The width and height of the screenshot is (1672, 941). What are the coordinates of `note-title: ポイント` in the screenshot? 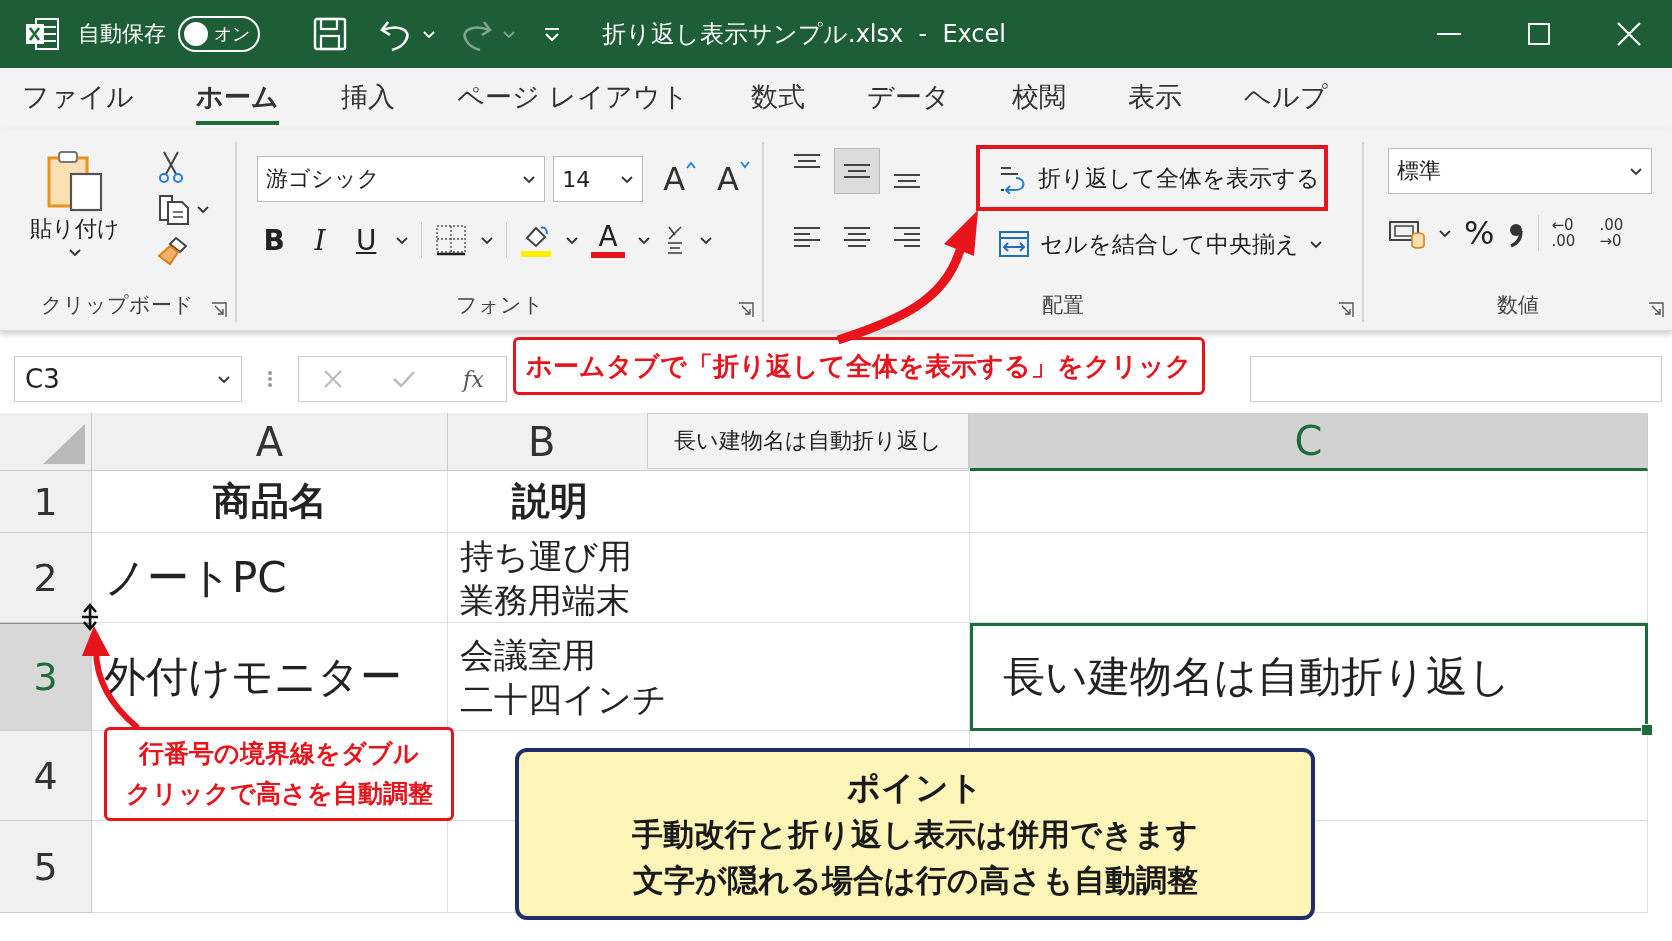 It's located at (915, 788).